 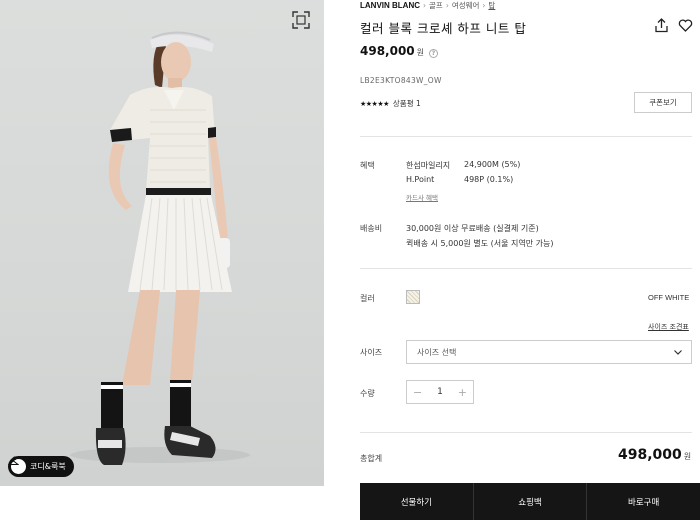 What do you see at coordinates (489, 179) in the screenshot?
I see `benefit-value: 498P (0.1%)` at bounding box center [489, 179].